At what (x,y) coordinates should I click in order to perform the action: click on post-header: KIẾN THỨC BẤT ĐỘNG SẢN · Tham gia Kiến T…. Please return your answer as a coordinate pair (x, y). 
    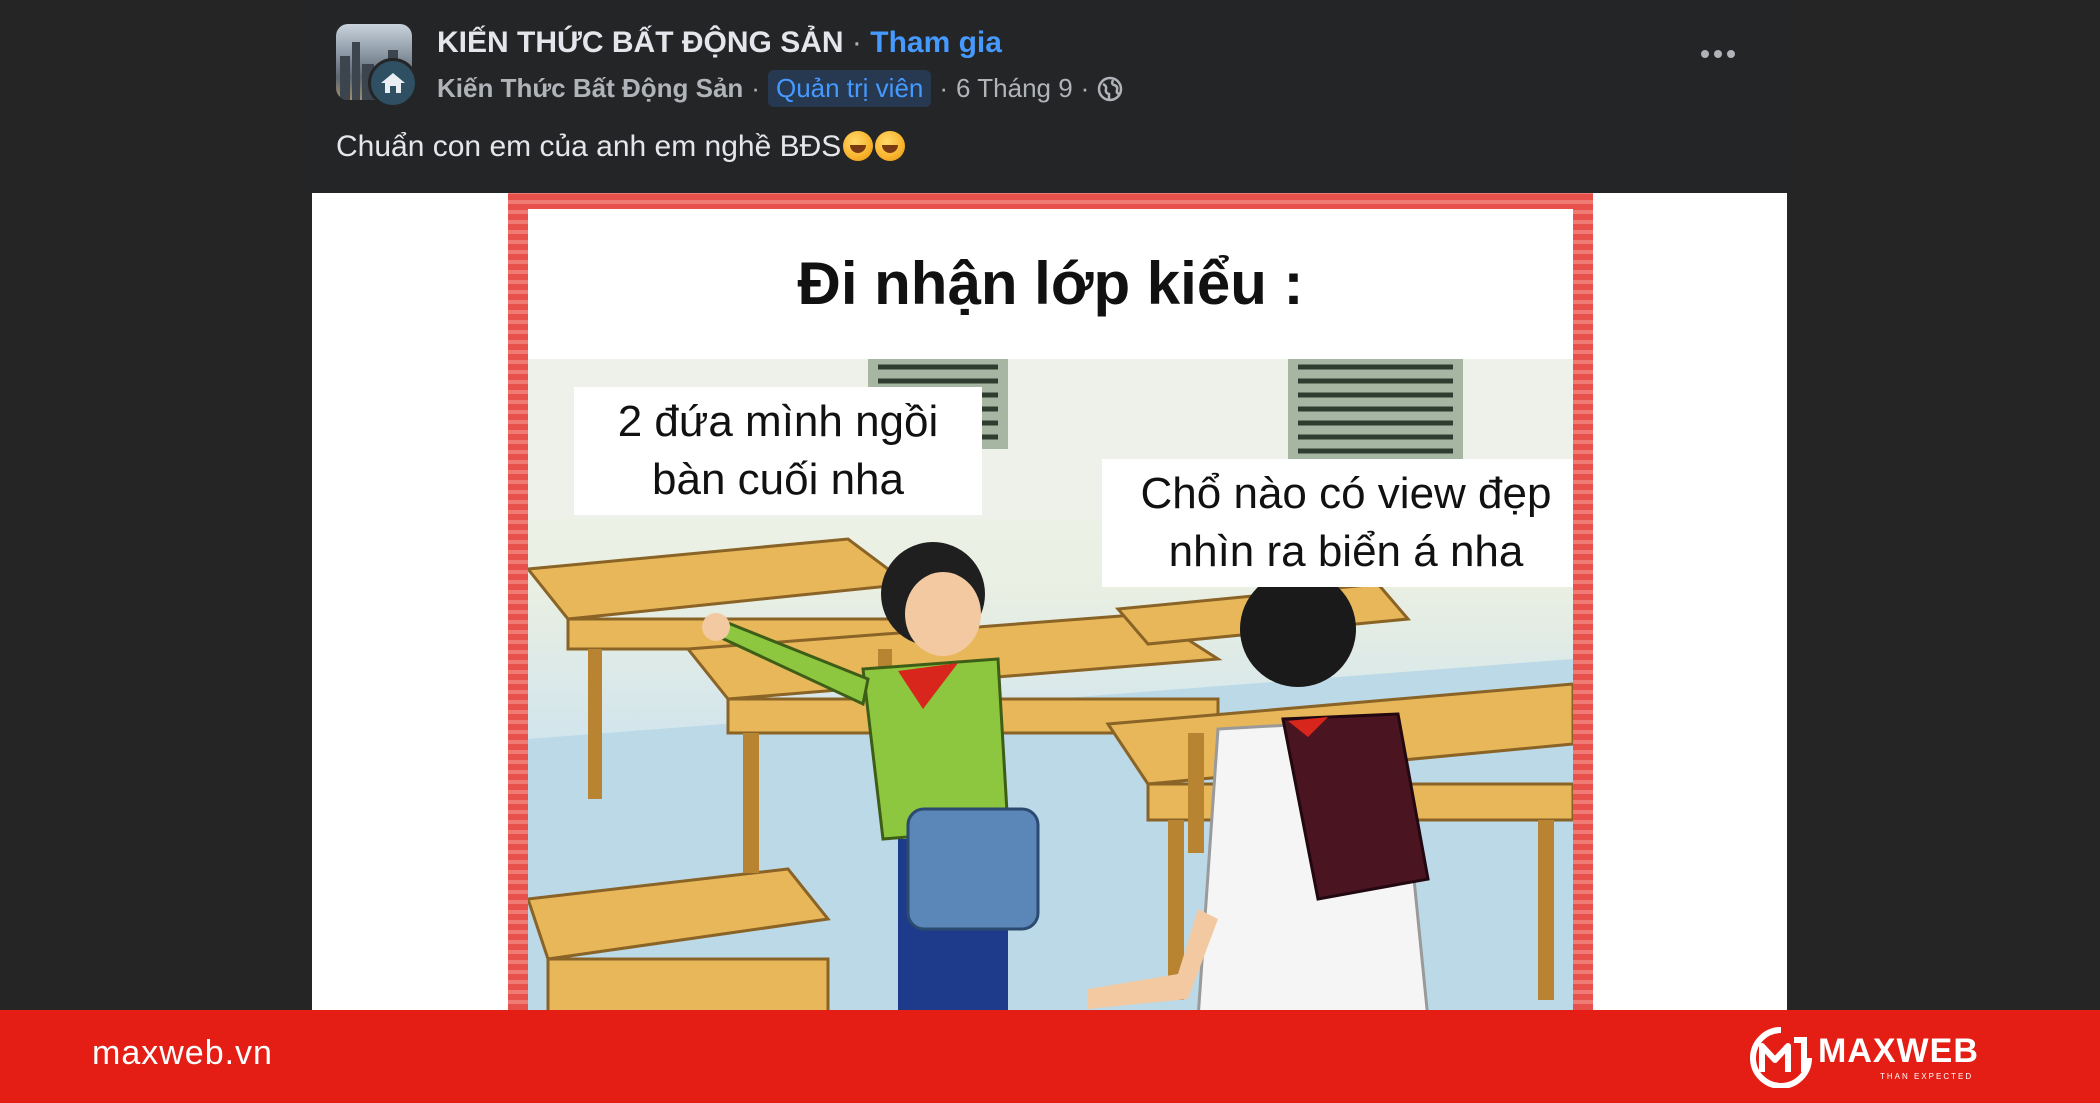
    Looking at the image, I should click on (1049, 96).